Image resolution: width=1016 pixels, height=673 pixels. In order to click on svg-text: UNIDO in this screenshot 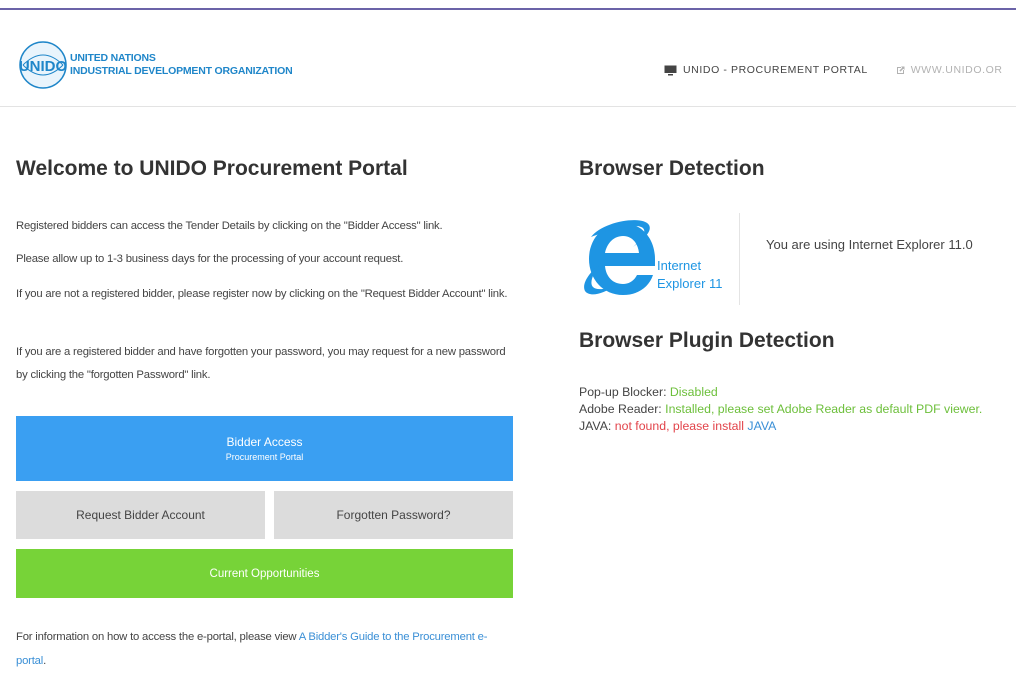, I will do `click(43, 66)`.